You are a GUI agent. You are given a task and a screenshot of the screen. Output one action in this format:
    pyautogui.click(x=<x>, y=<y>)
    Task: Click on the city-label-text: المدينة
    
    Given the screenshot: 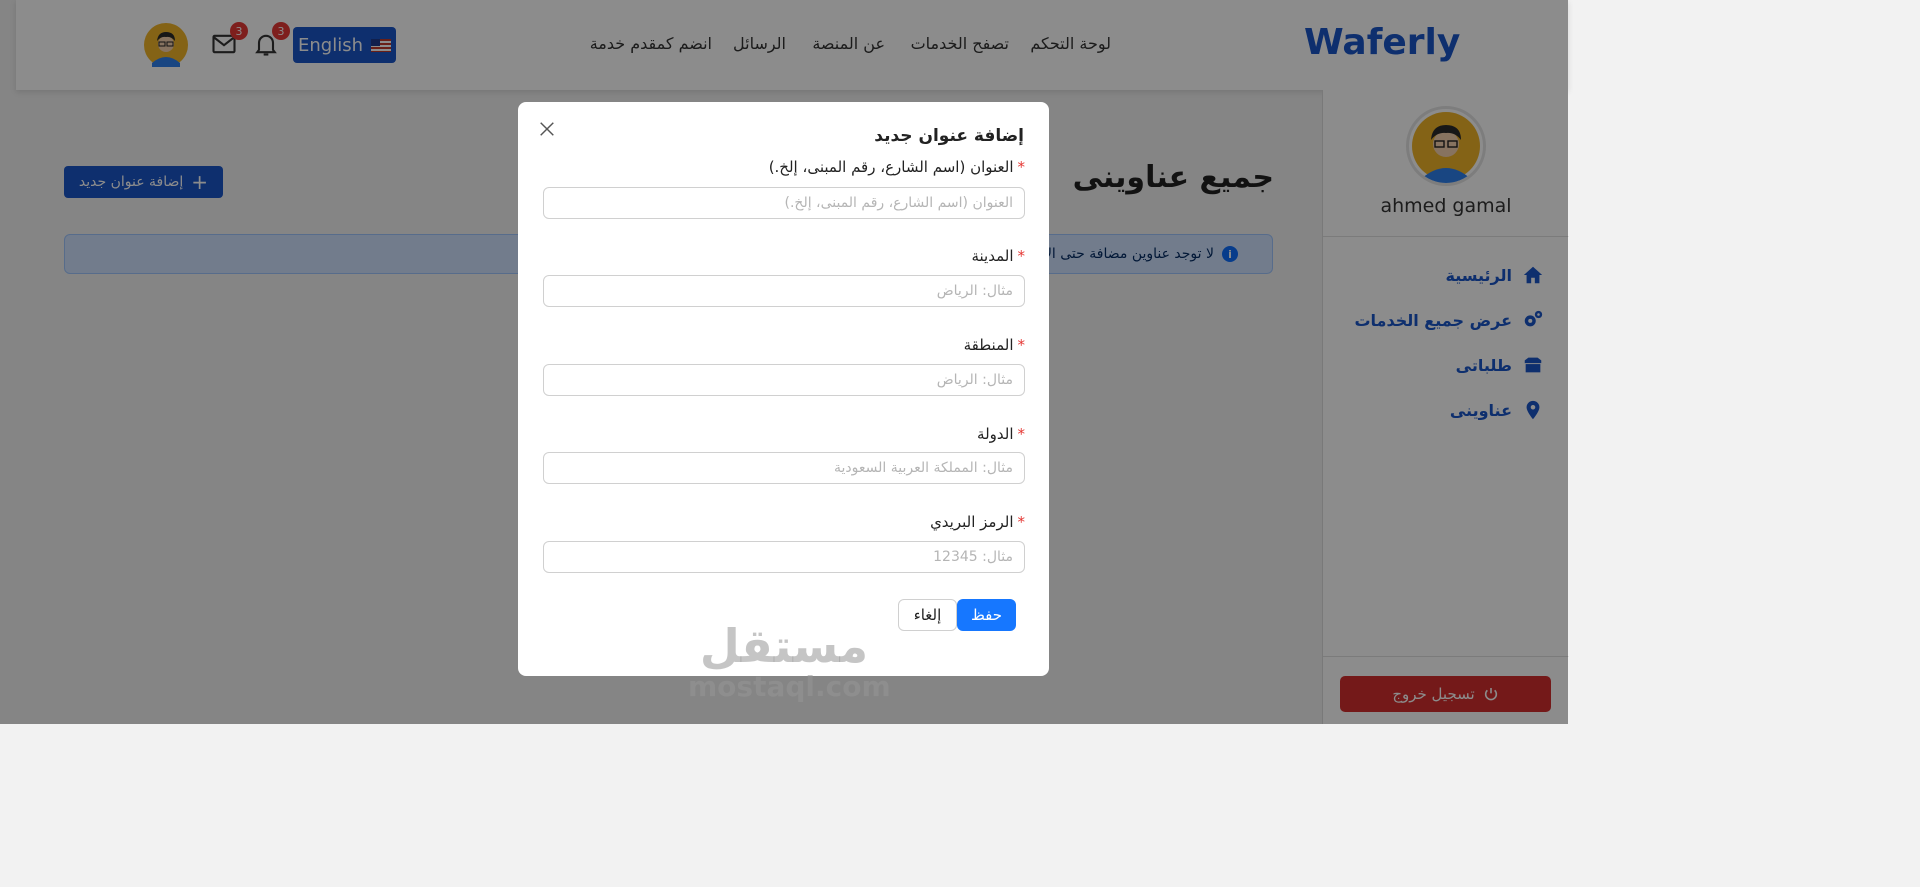 What is the action you would take?
    pyautogui.click(x=992, y=256)
    